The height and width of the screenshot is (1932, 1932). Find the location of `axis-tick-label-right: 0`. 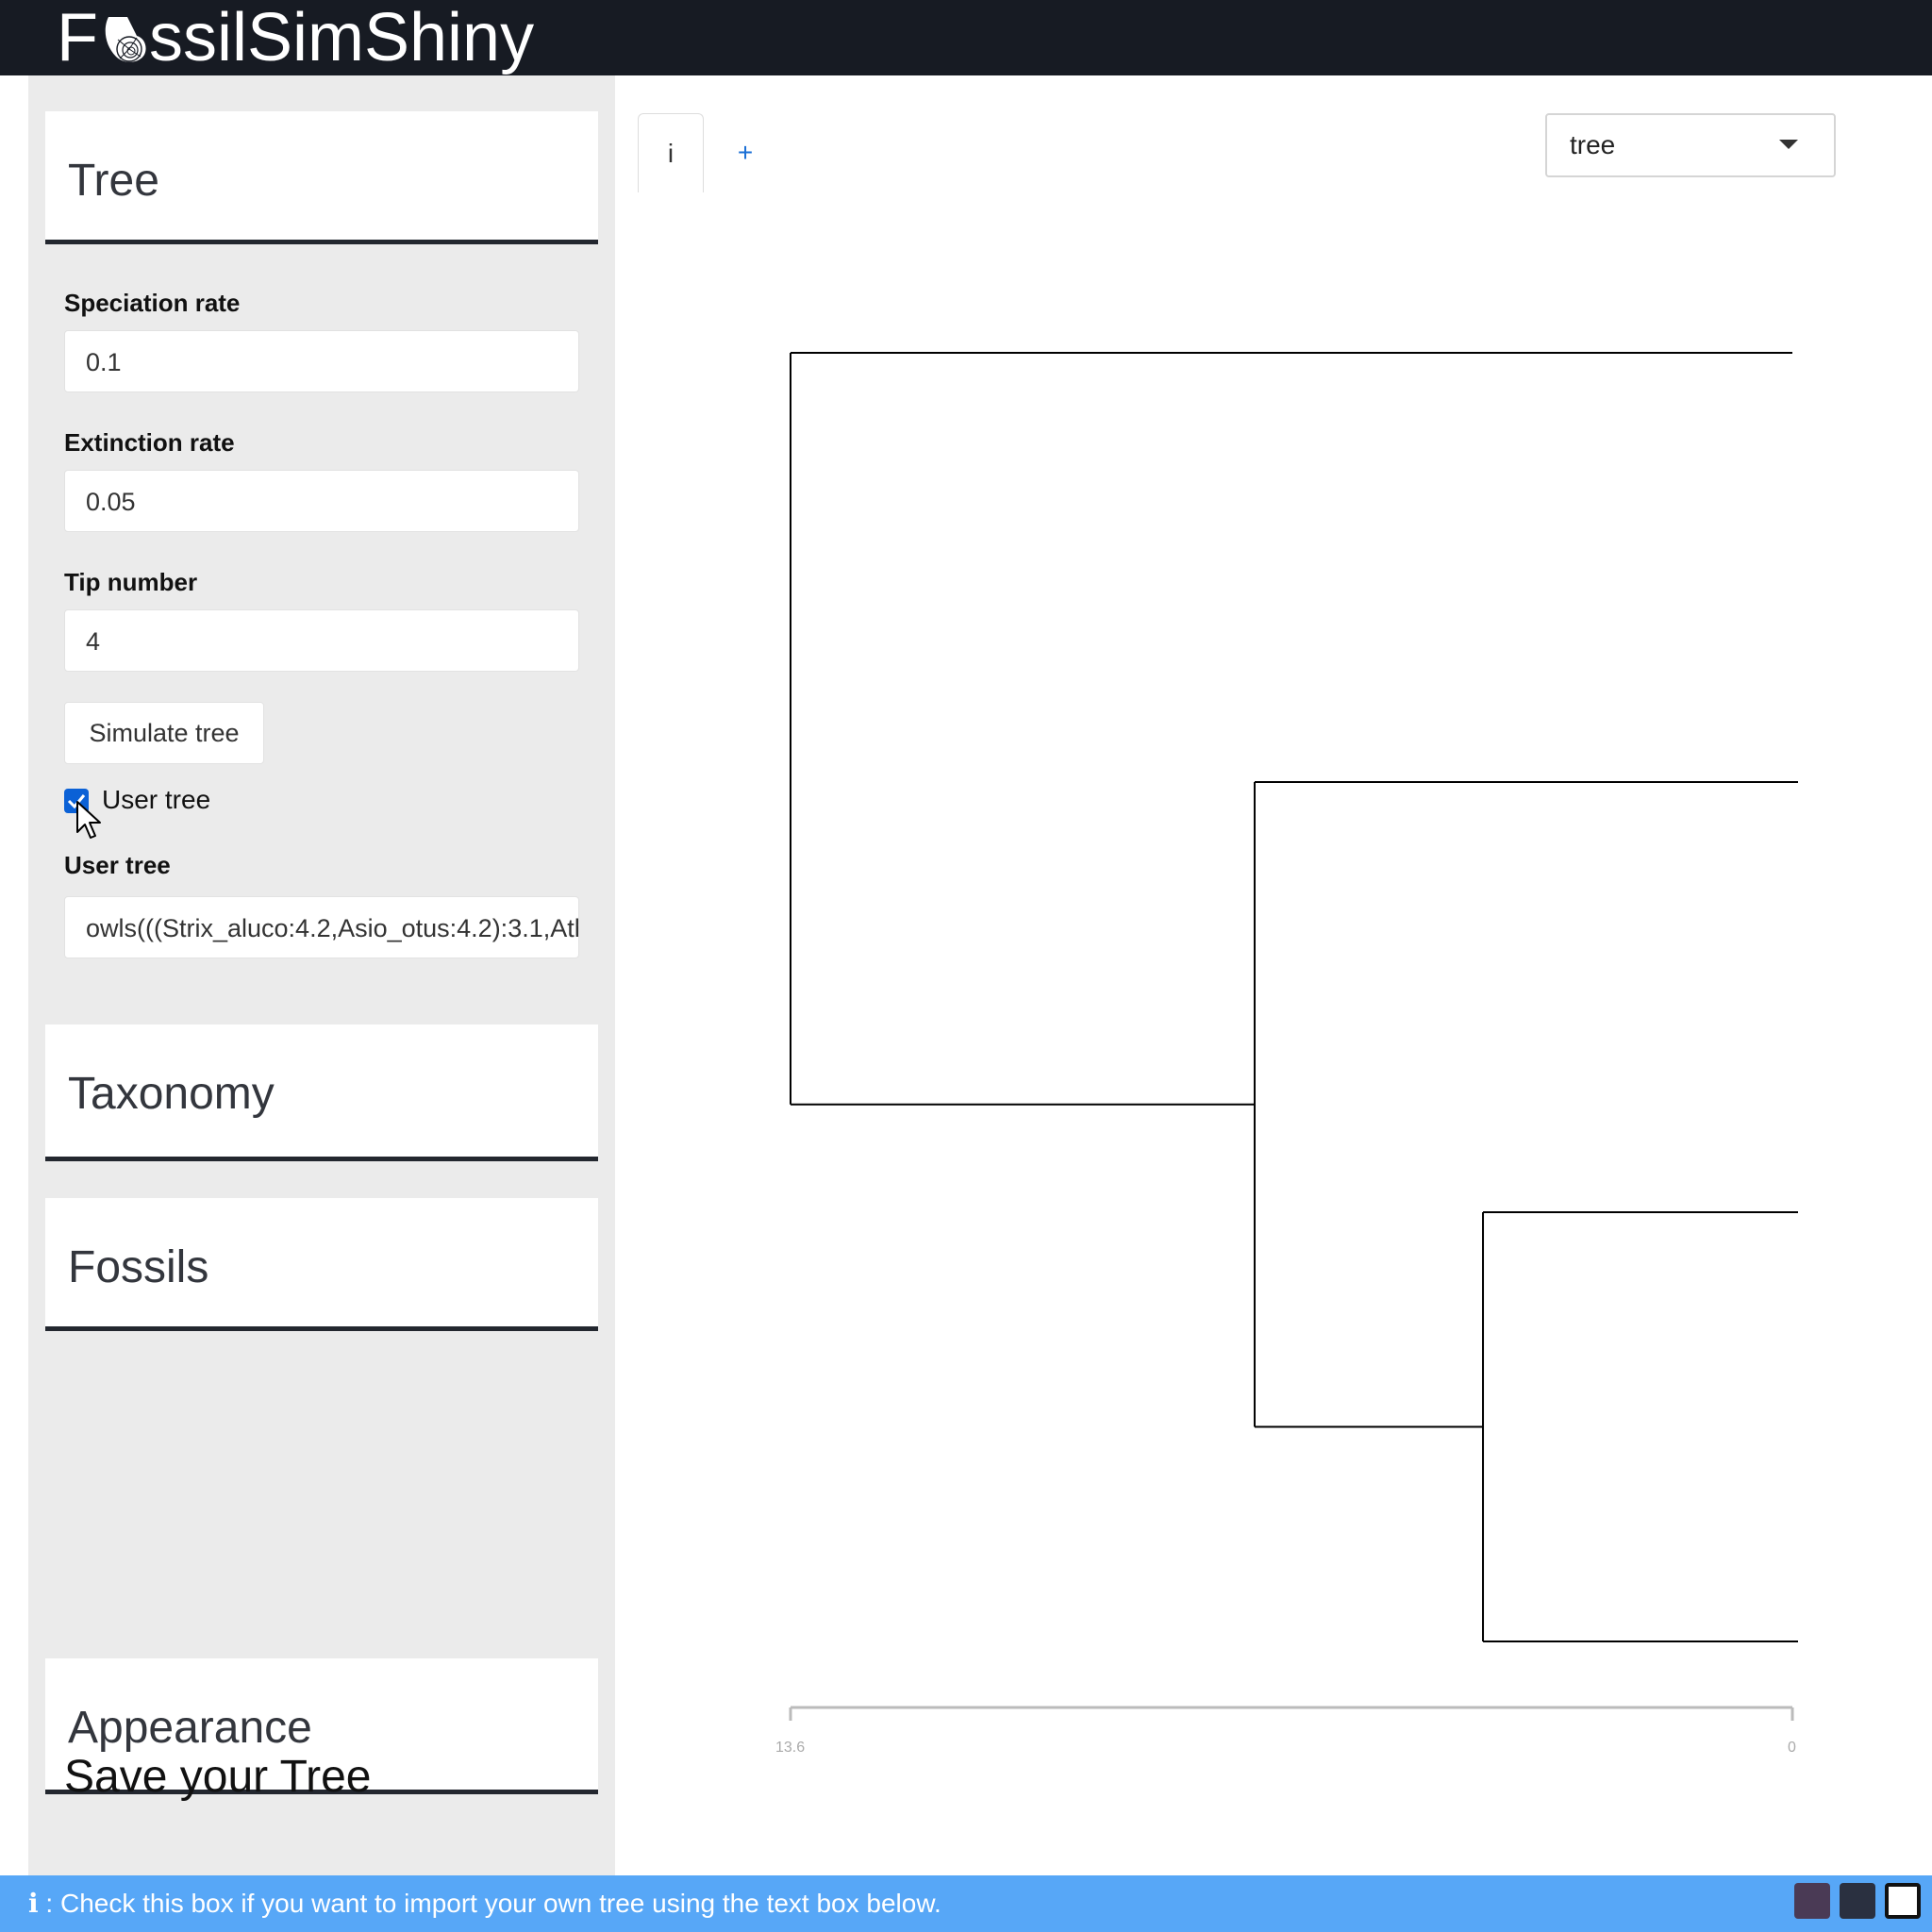

axis-tick-label-right: 0 is located at coordinates (1792, 1748).